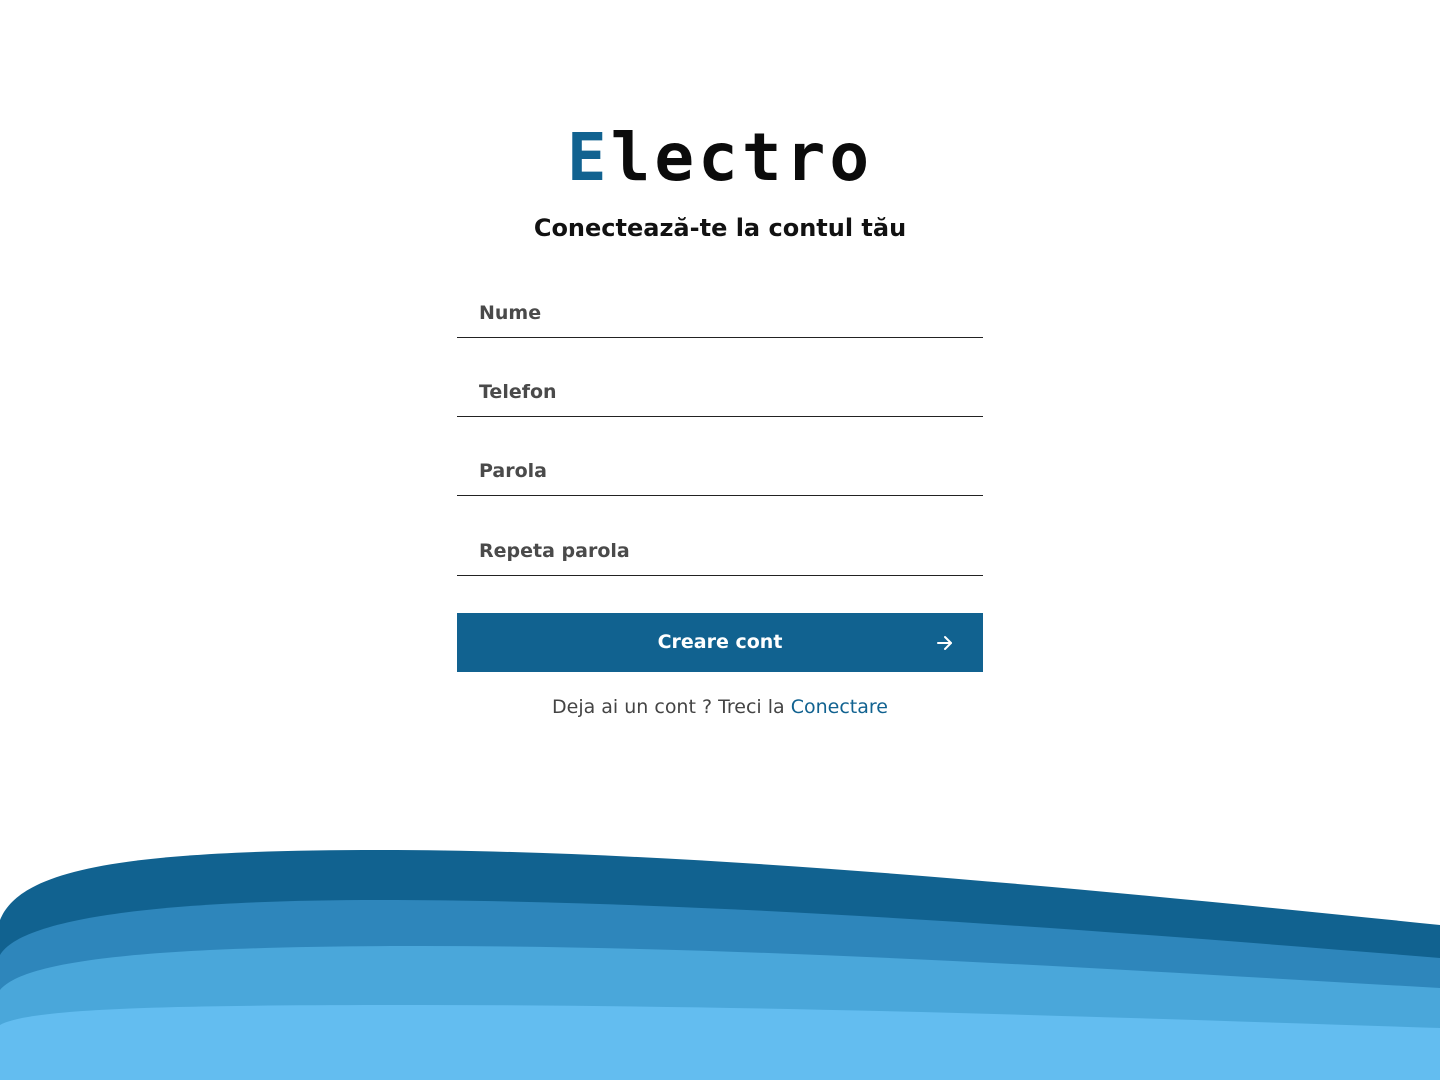 This screenshot has width=1440, height=1080. I want to click on repeat-password-input, so click(720, 550).